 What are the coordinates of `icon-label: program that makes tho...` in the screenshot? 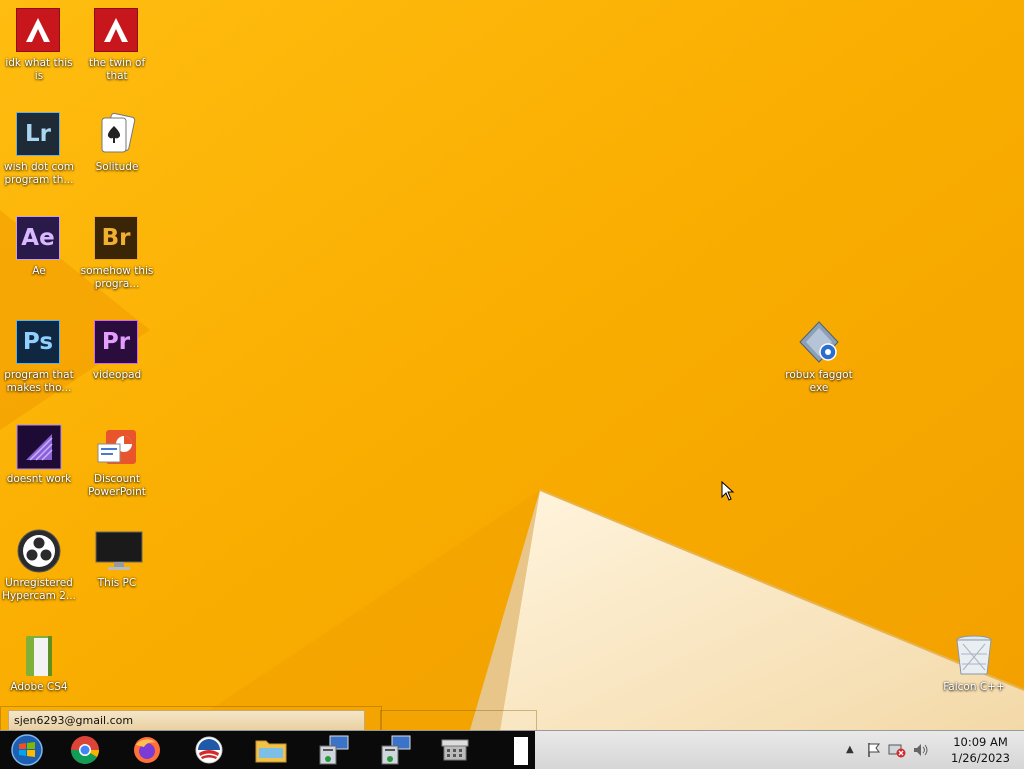 It's located at (39, 381).